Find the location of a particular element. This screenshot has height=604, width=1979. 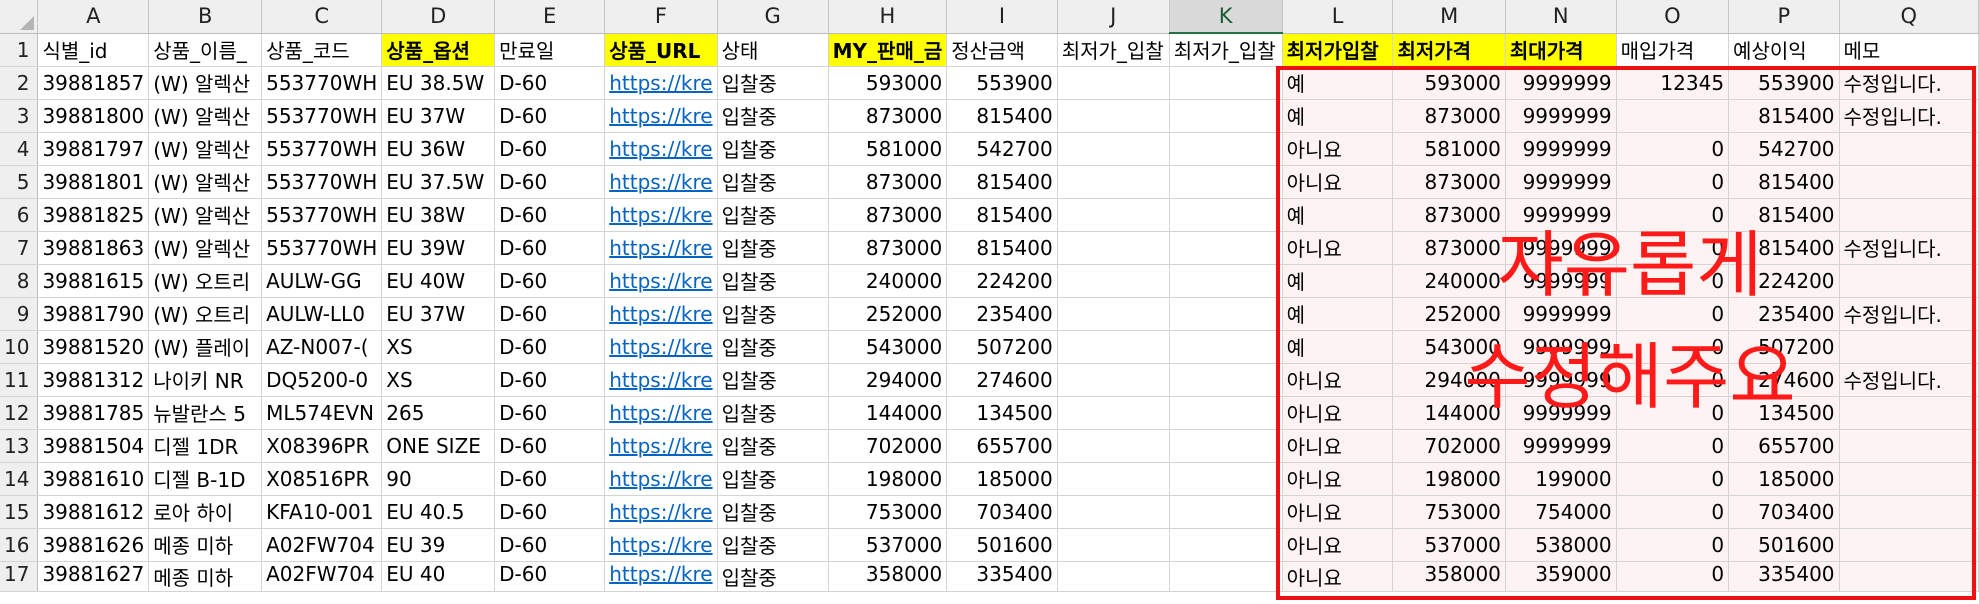

cell-i: 335400 is located at coordinates (1002, 576).